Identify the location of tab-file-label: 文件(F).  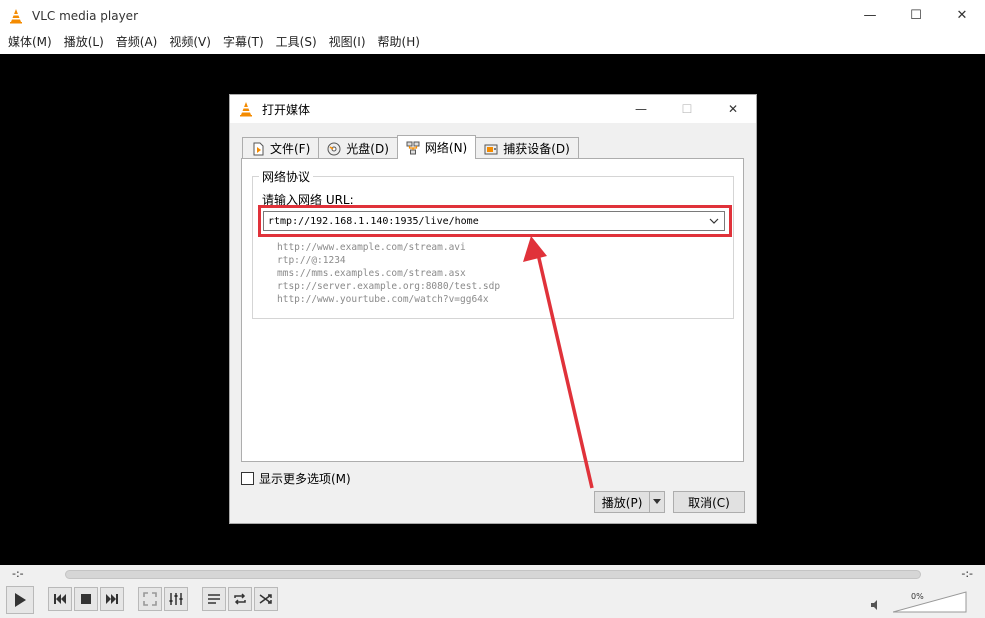
(290, 149).